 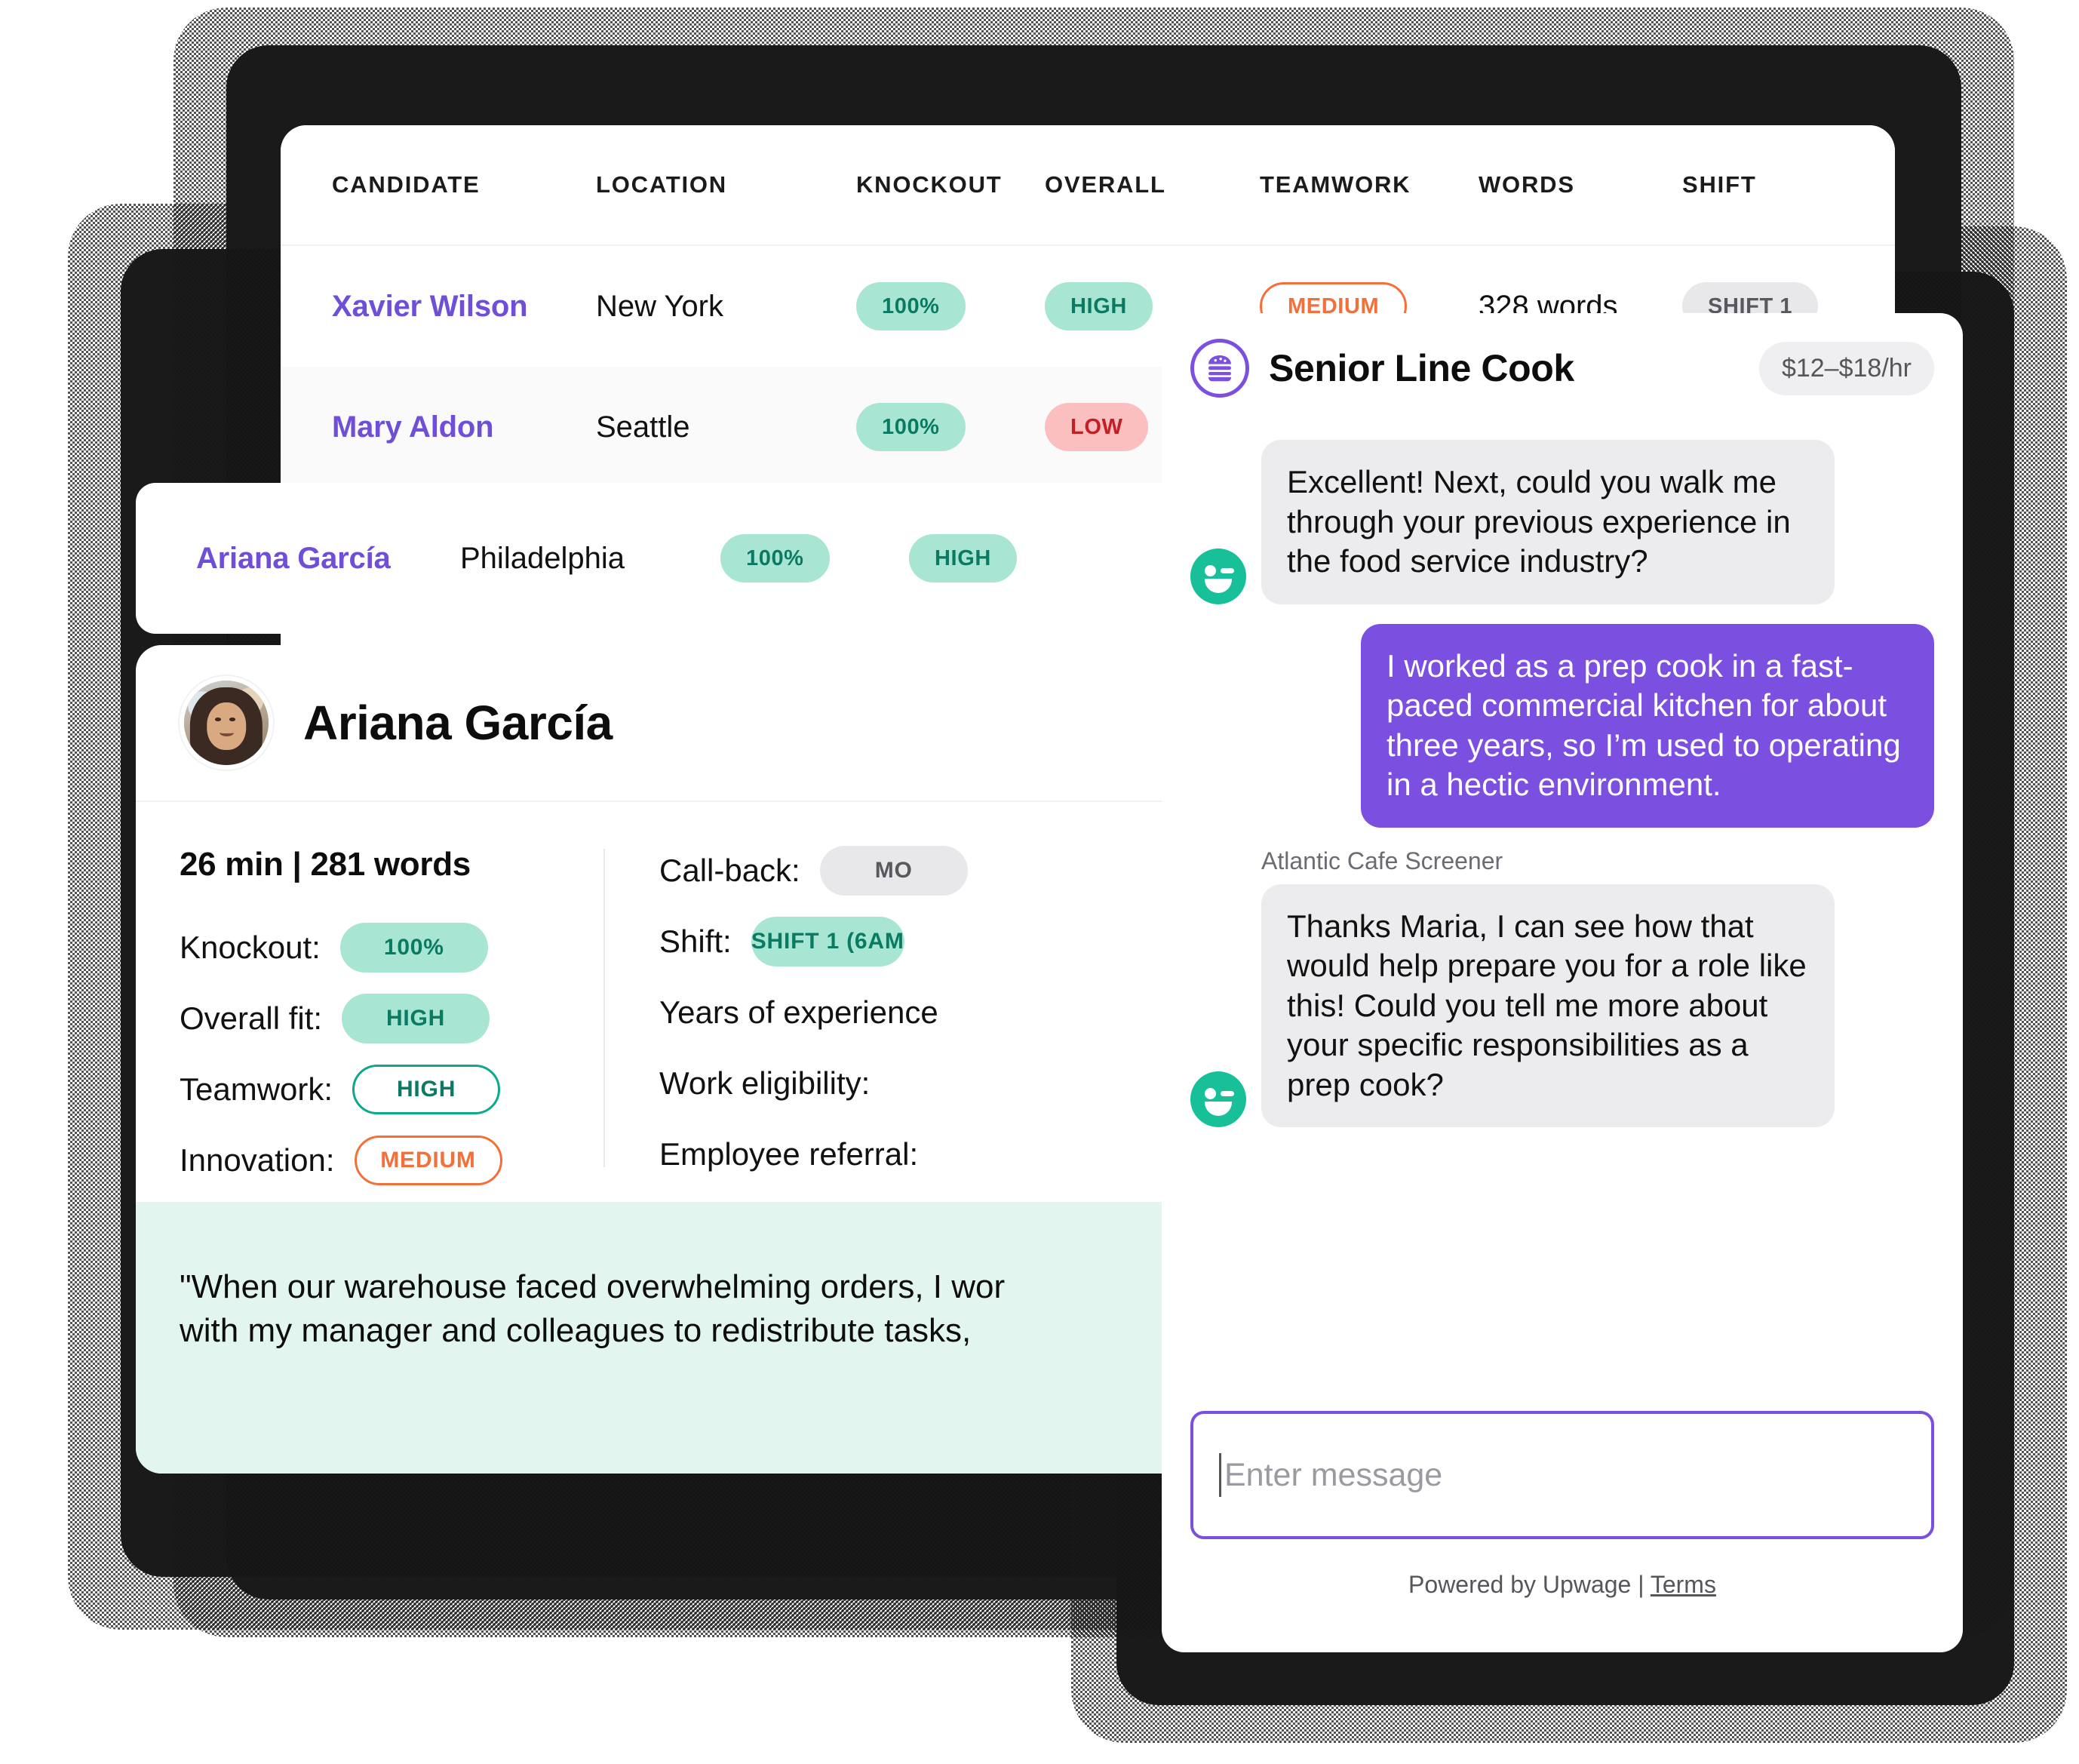 I want to click on candidate-name-link: Xavier Wilson, so click(x=430, y=306).